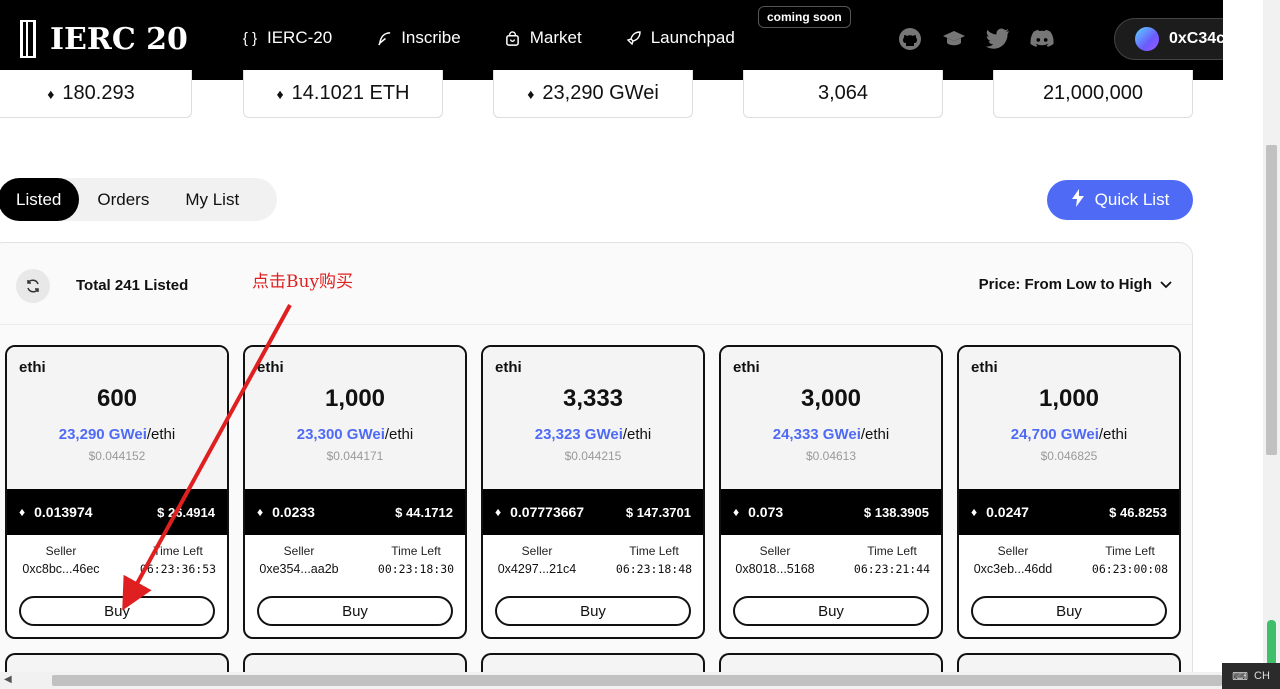 The width and height of the screenshot is (1280, 689). Describe the element at coordinates (299, 569) in the screenshot. I see `seller-address: 0xe354...aa2b` at that location.